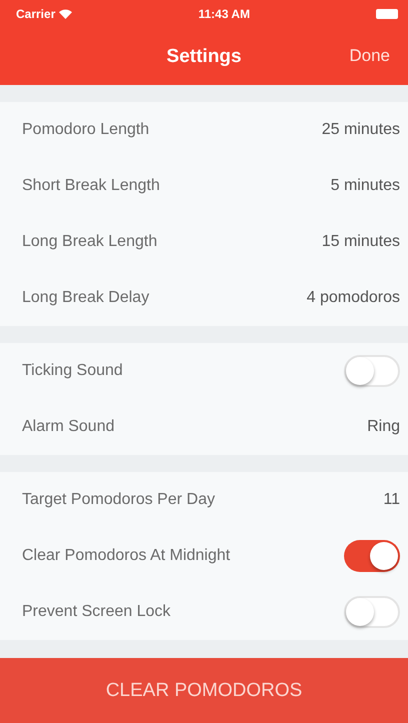 The height and width of the screenshot is (723, 408). I want to click on setting-value: 15 minutes, so click(361, 242).